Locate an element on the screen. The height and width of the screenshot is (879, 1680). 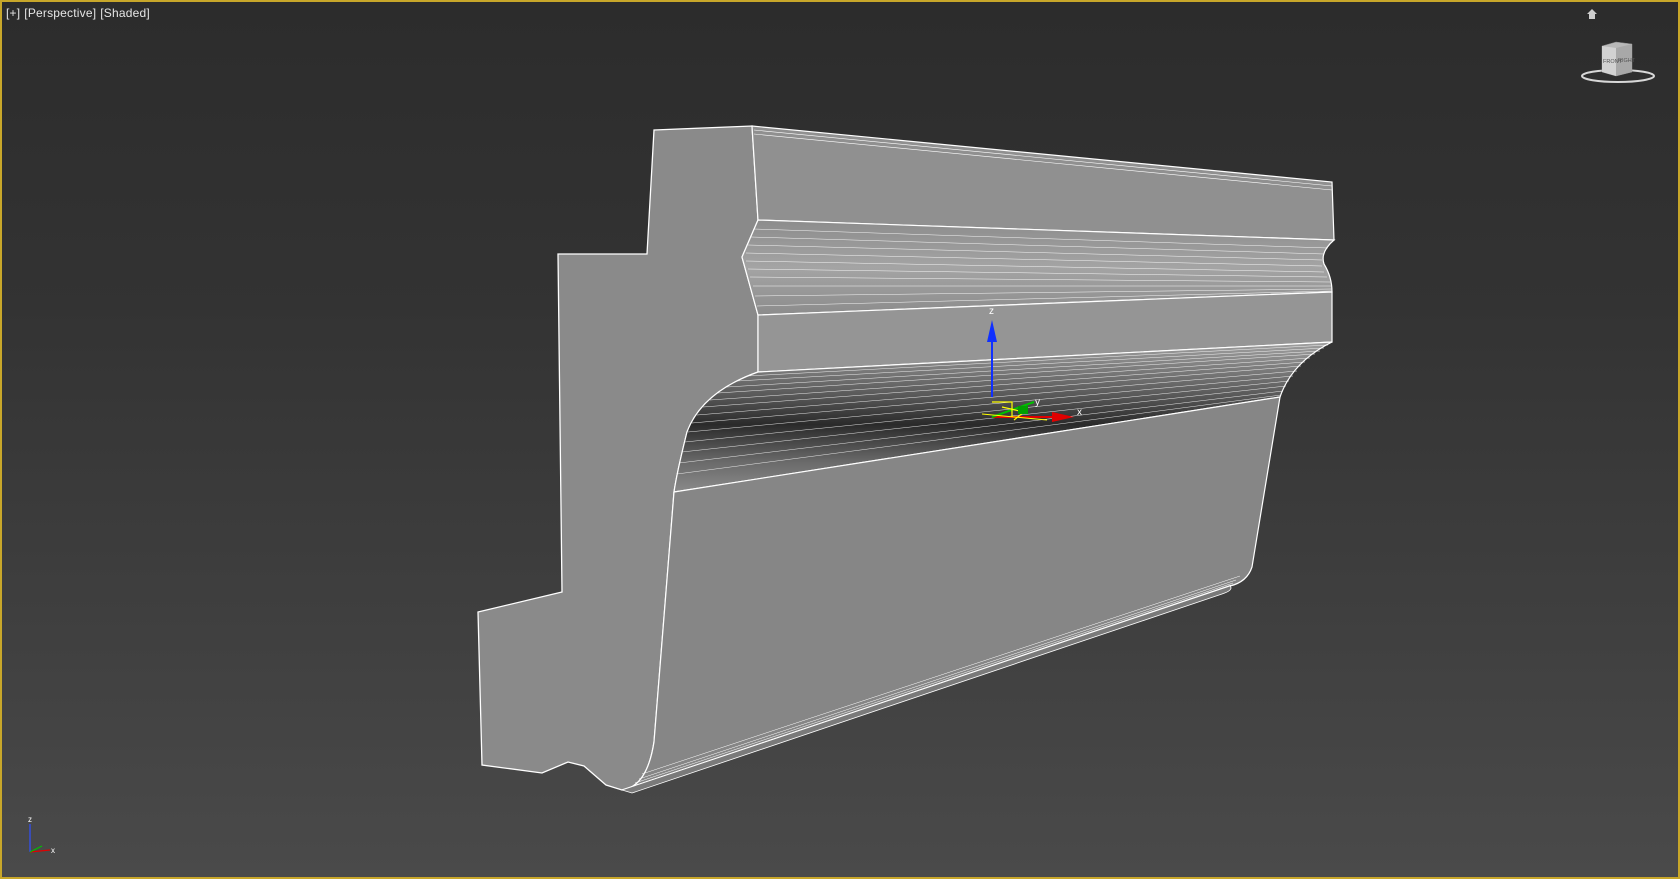
viewcube-icon: FRONT RIGHT is located at coordinates (1620, 62).